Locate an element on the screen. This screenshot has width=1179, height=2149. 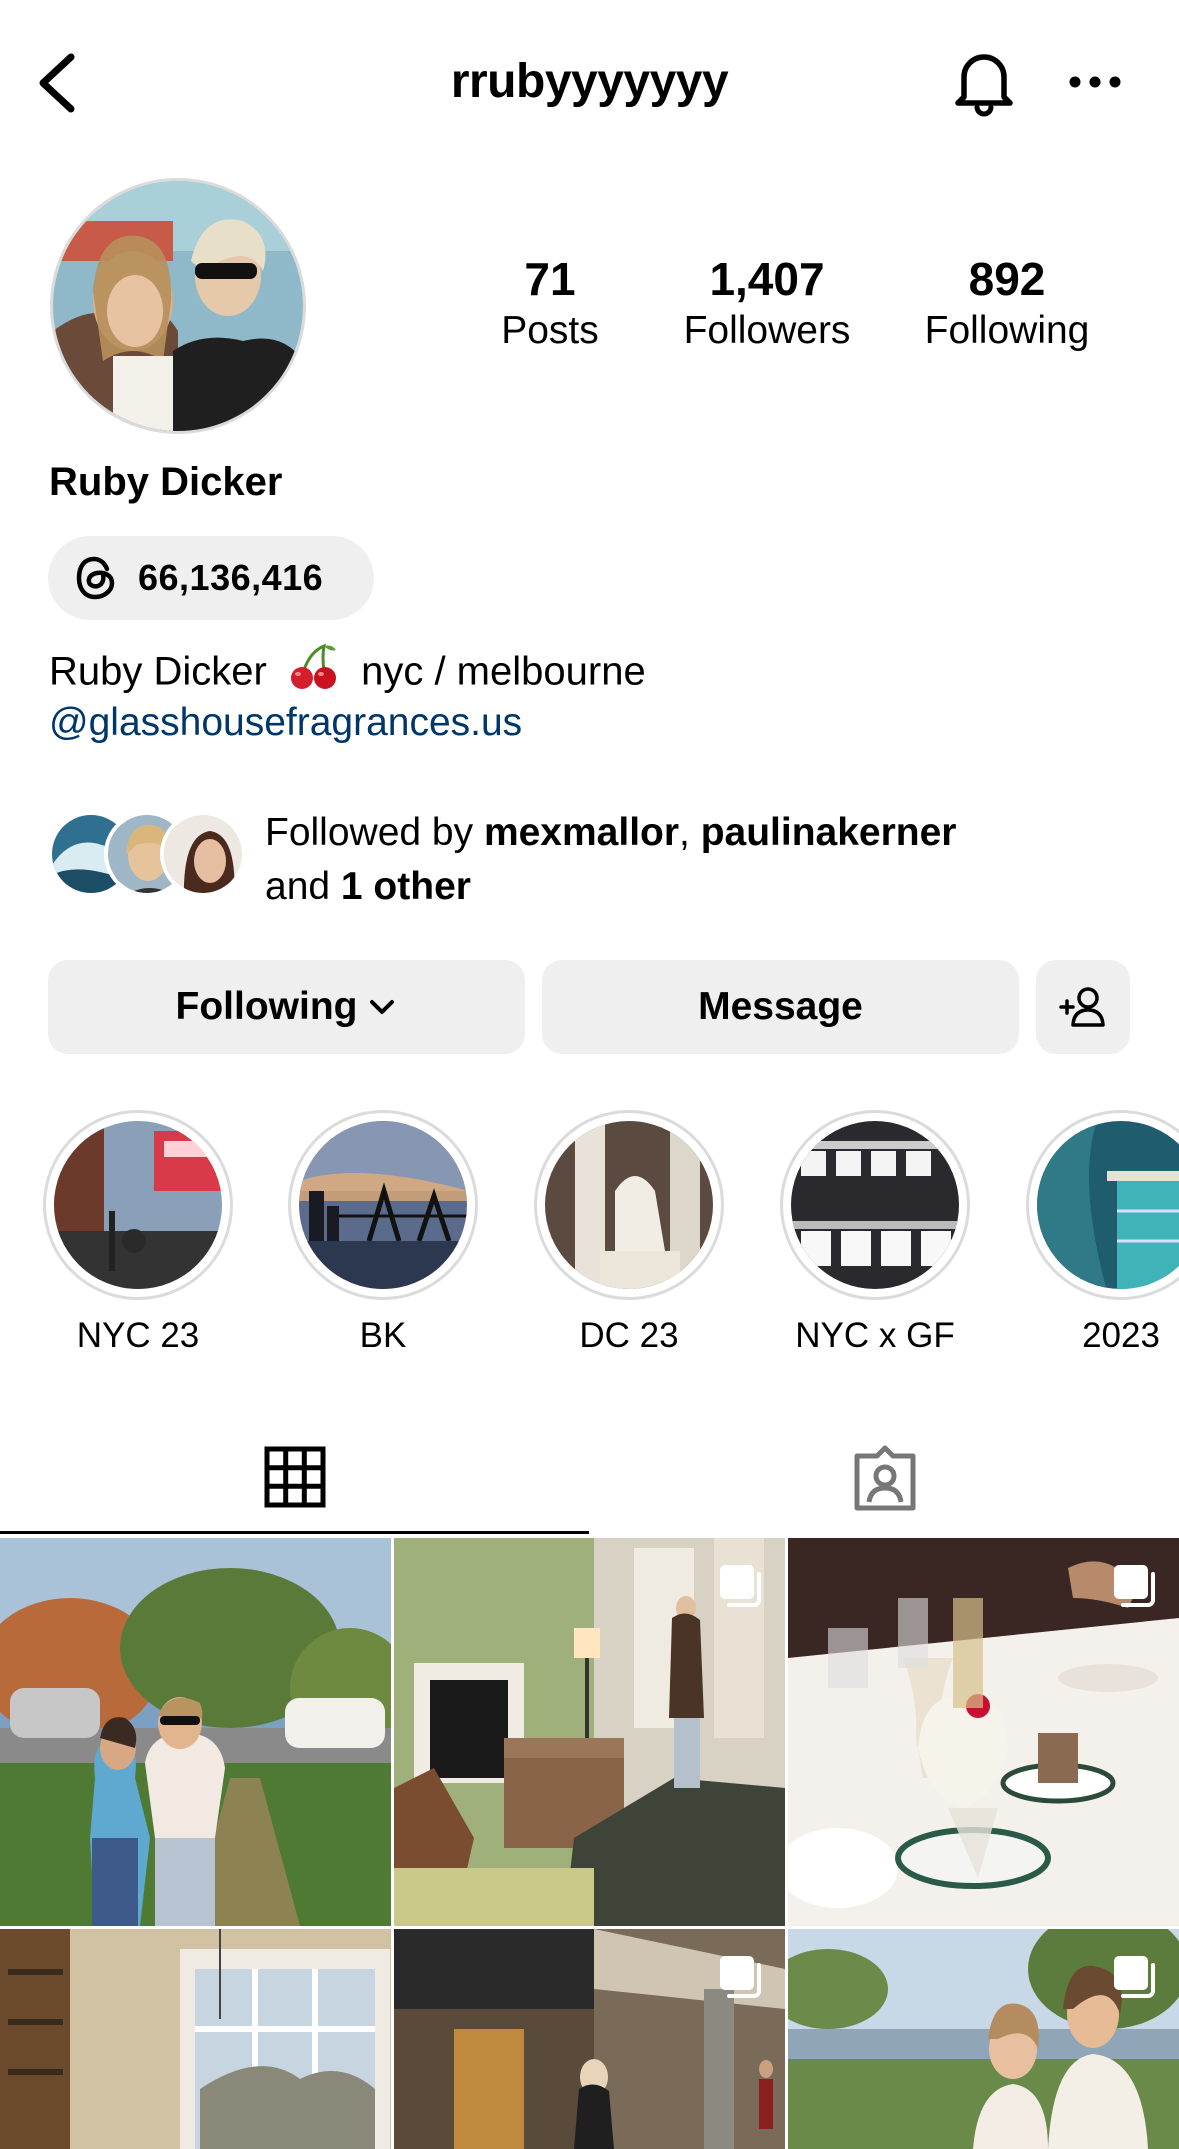
message-button: Message is located at coordinates (780, 1007).